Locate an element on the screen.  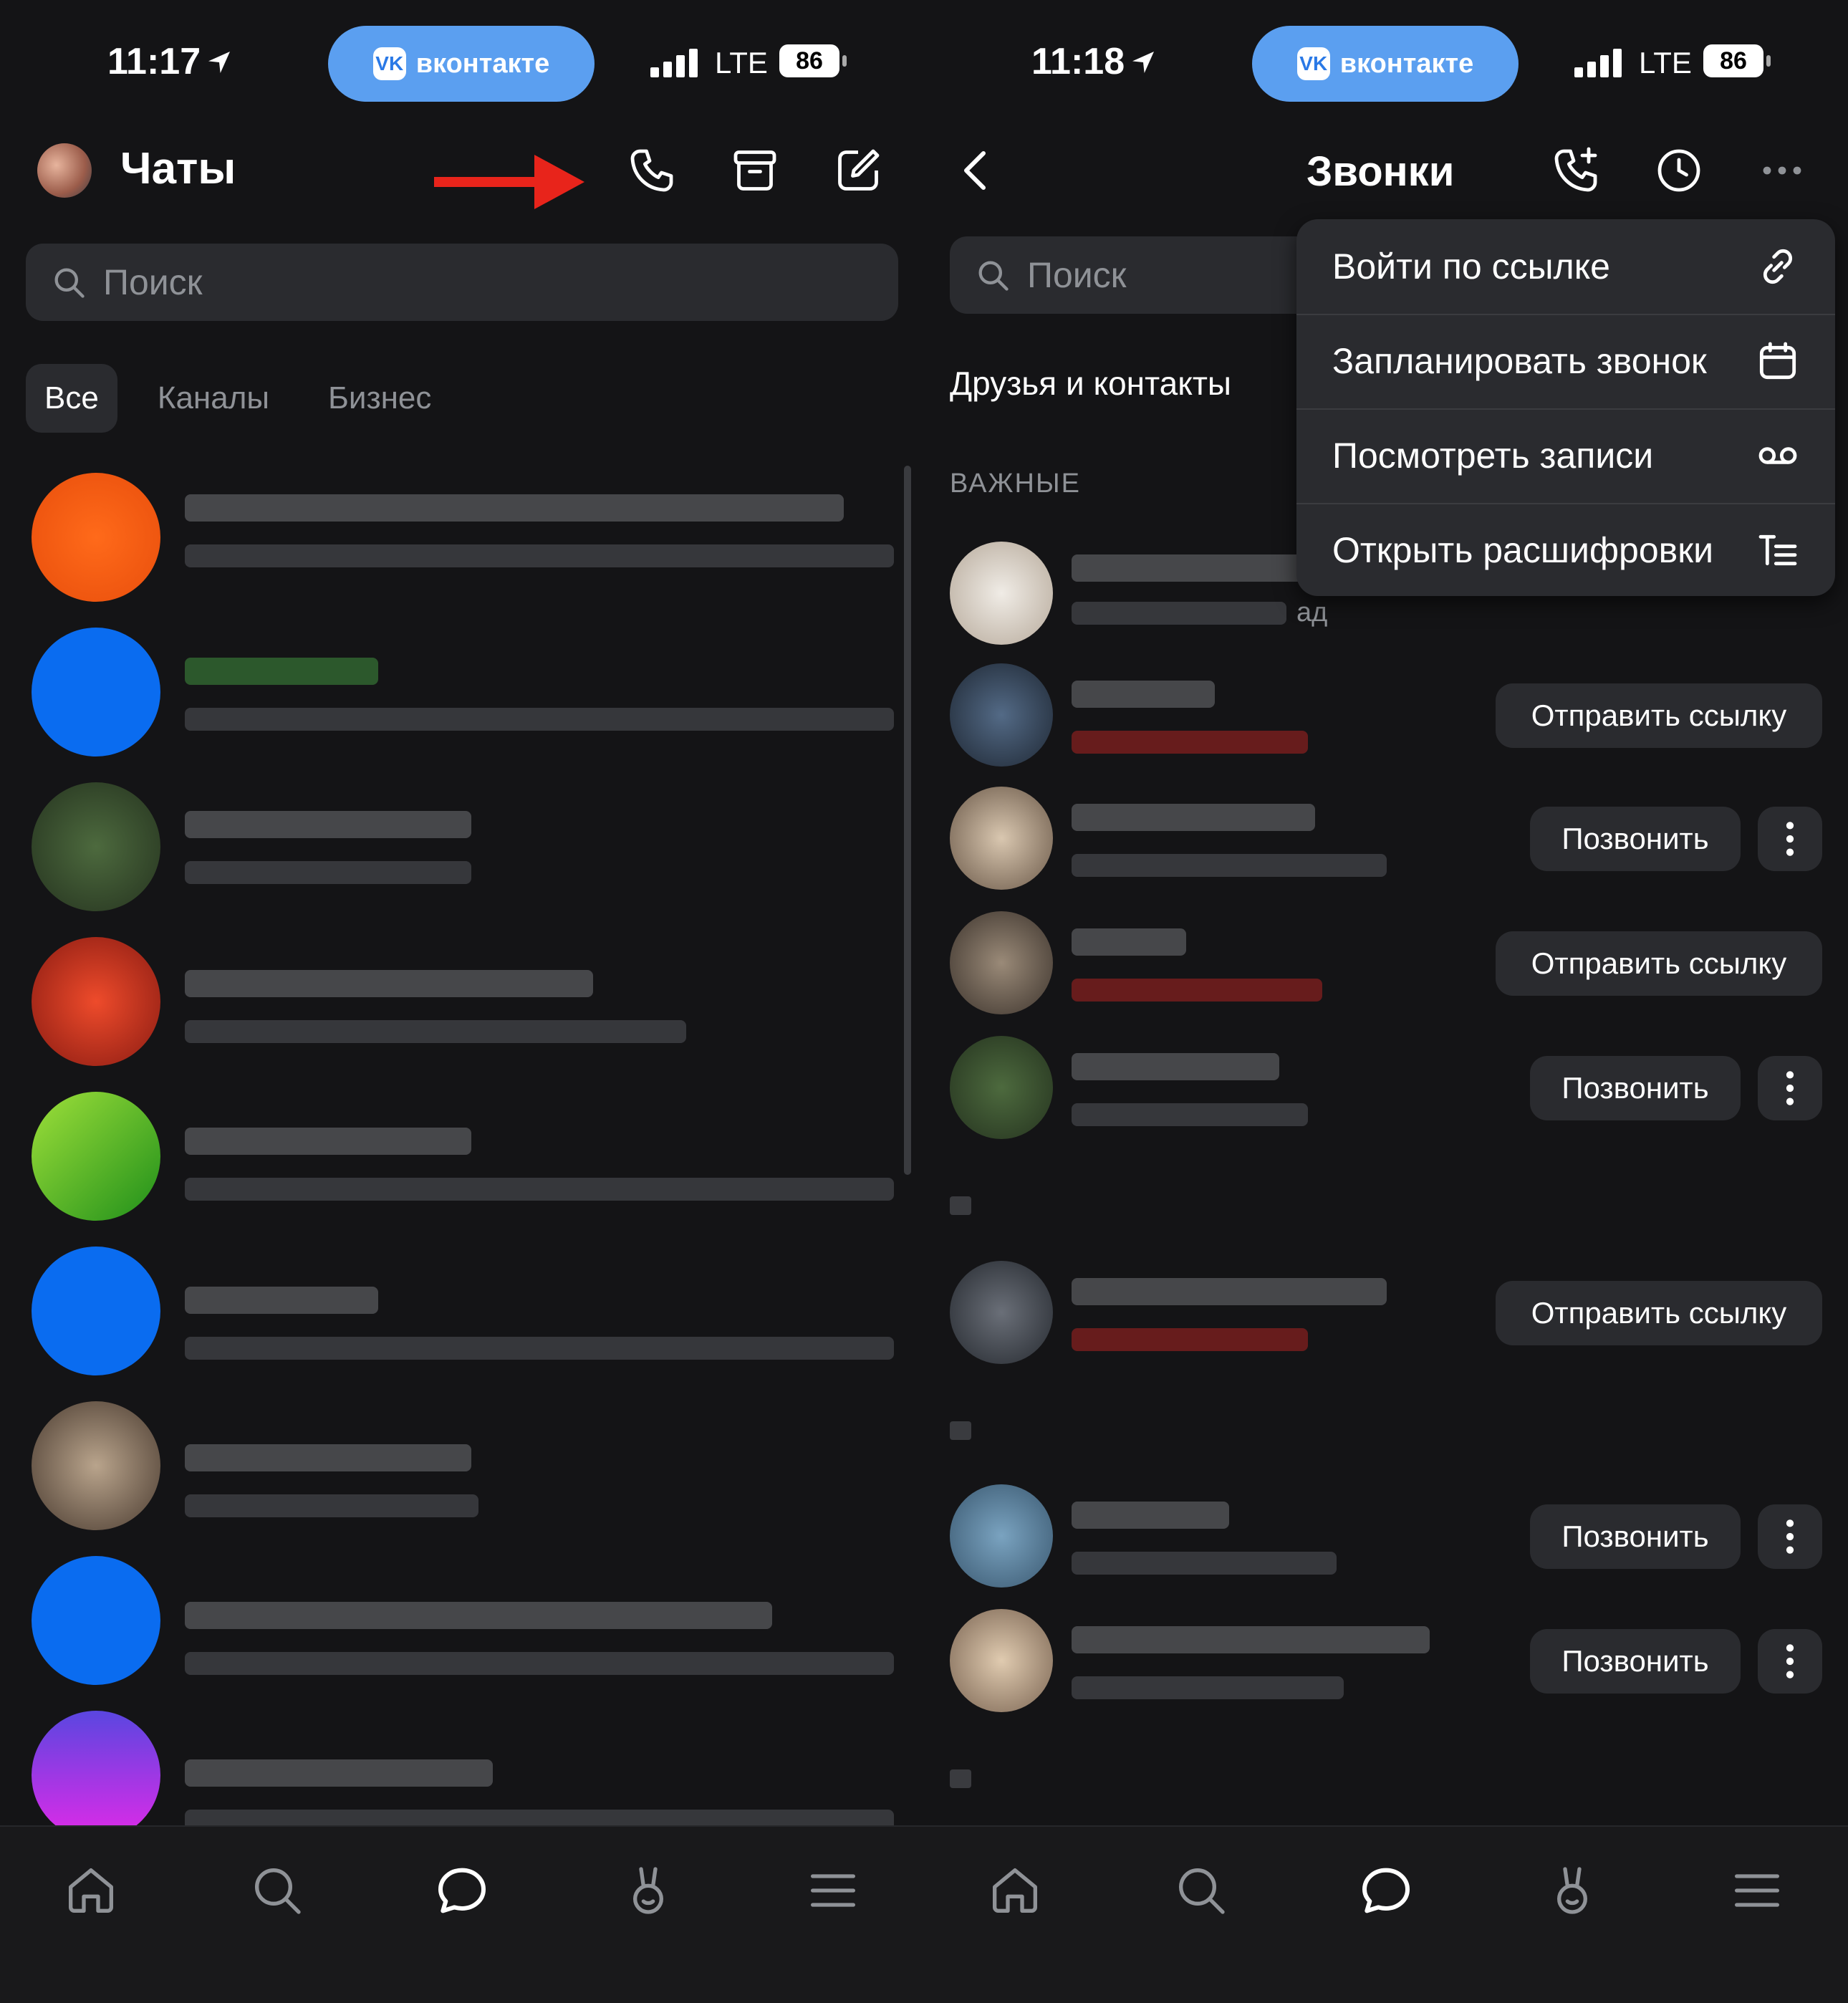
recordings-icon is located at coordinates (1777, 455).